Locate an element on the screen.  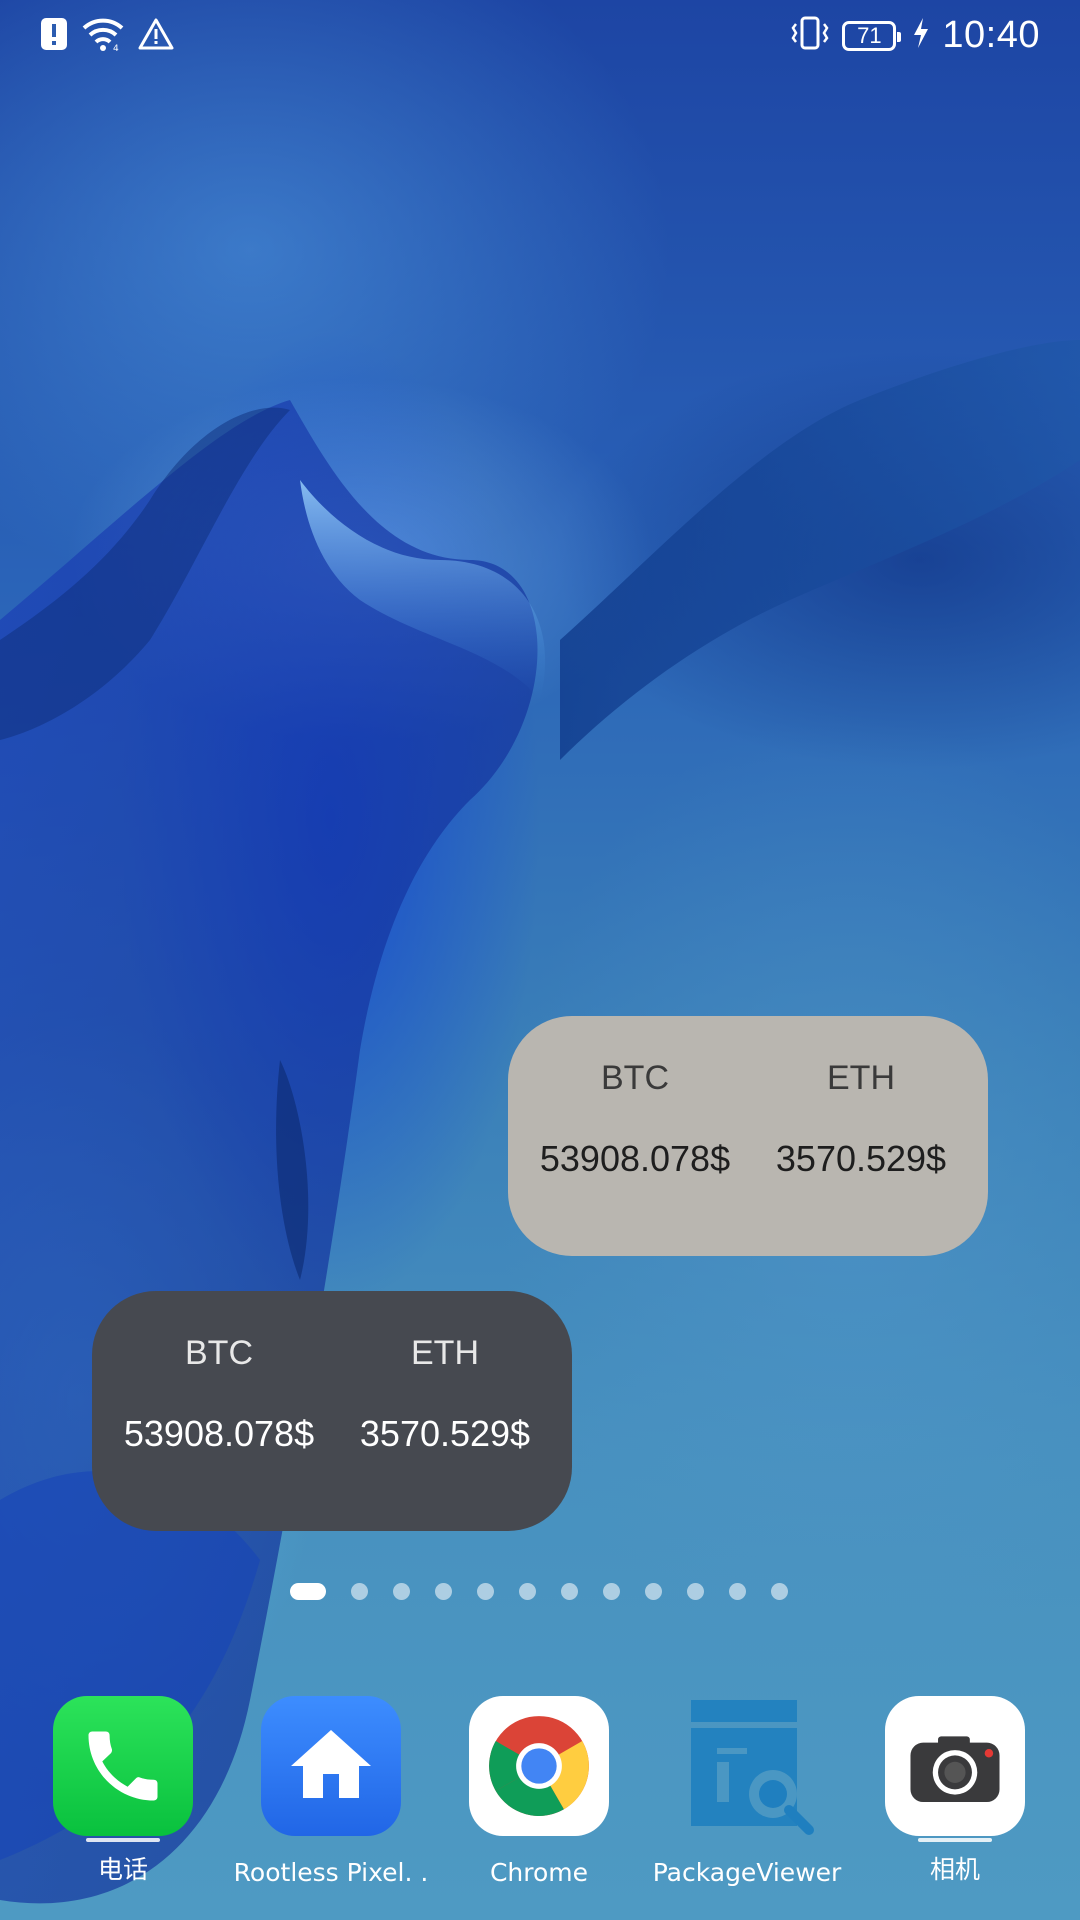
app-label: PackageViewer is located at coordinates (747, 1872).